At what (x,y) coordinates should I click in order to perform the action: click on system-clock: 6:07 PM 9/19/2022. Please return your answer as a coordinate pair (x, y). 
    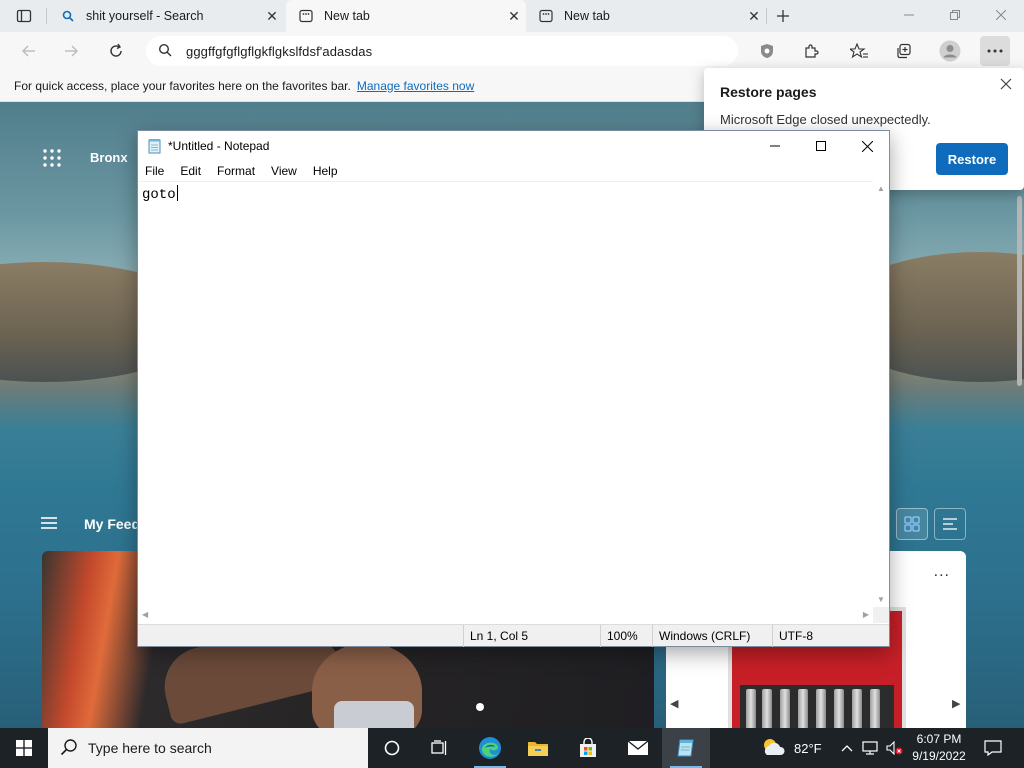
    Looking at the image, I should click on (939, 748).